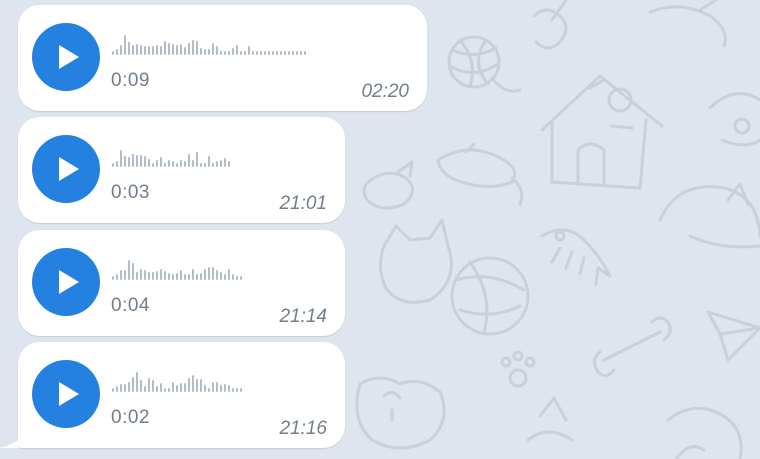  What do you see at coordinates (130, 305) in the screenshot?
I see `voice-duration: 0:04` at bounding box center [130, 305].